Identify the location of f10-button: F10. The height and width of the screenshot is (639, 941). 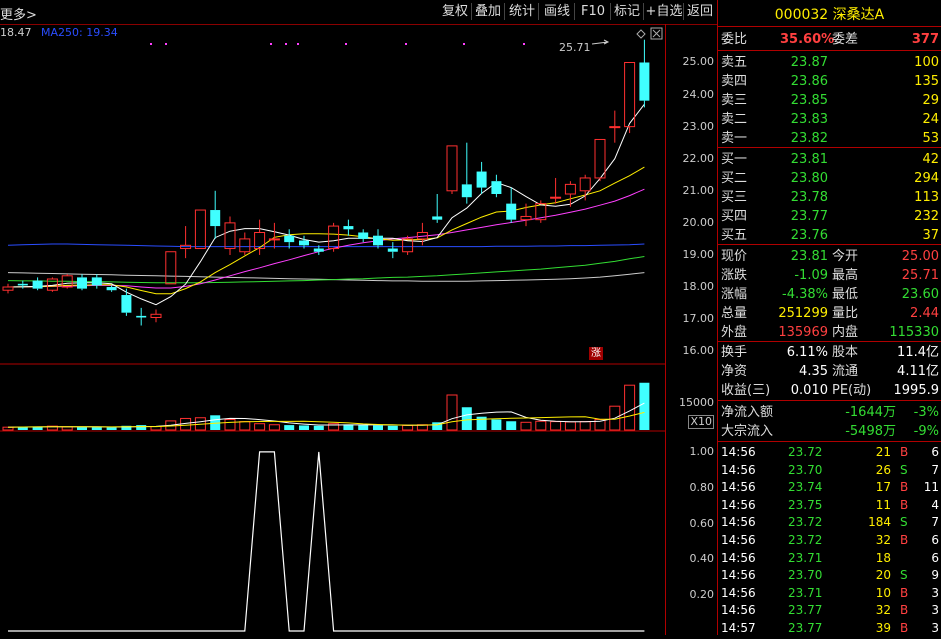
(593, 11).